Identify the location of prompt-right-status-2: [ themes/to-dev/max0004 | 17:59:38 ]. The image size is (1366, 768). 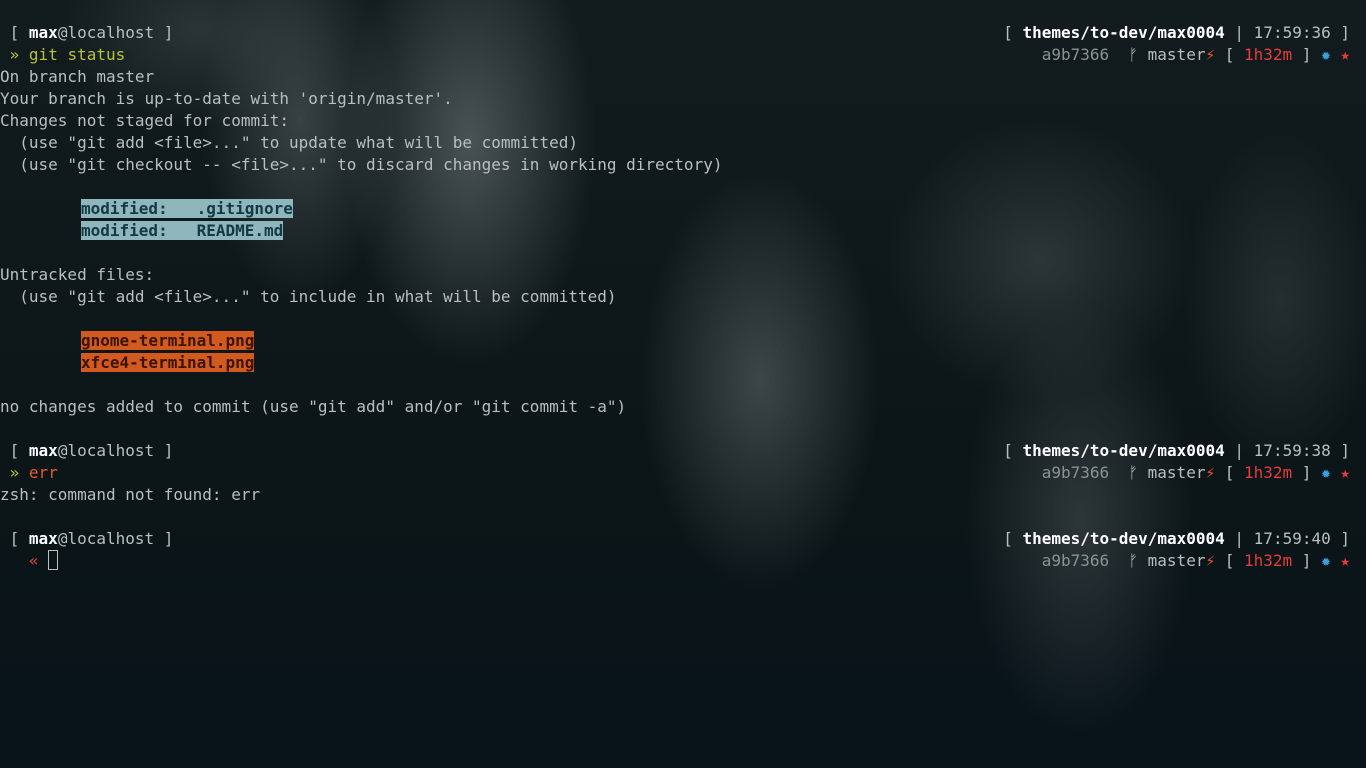
(1176, 450).